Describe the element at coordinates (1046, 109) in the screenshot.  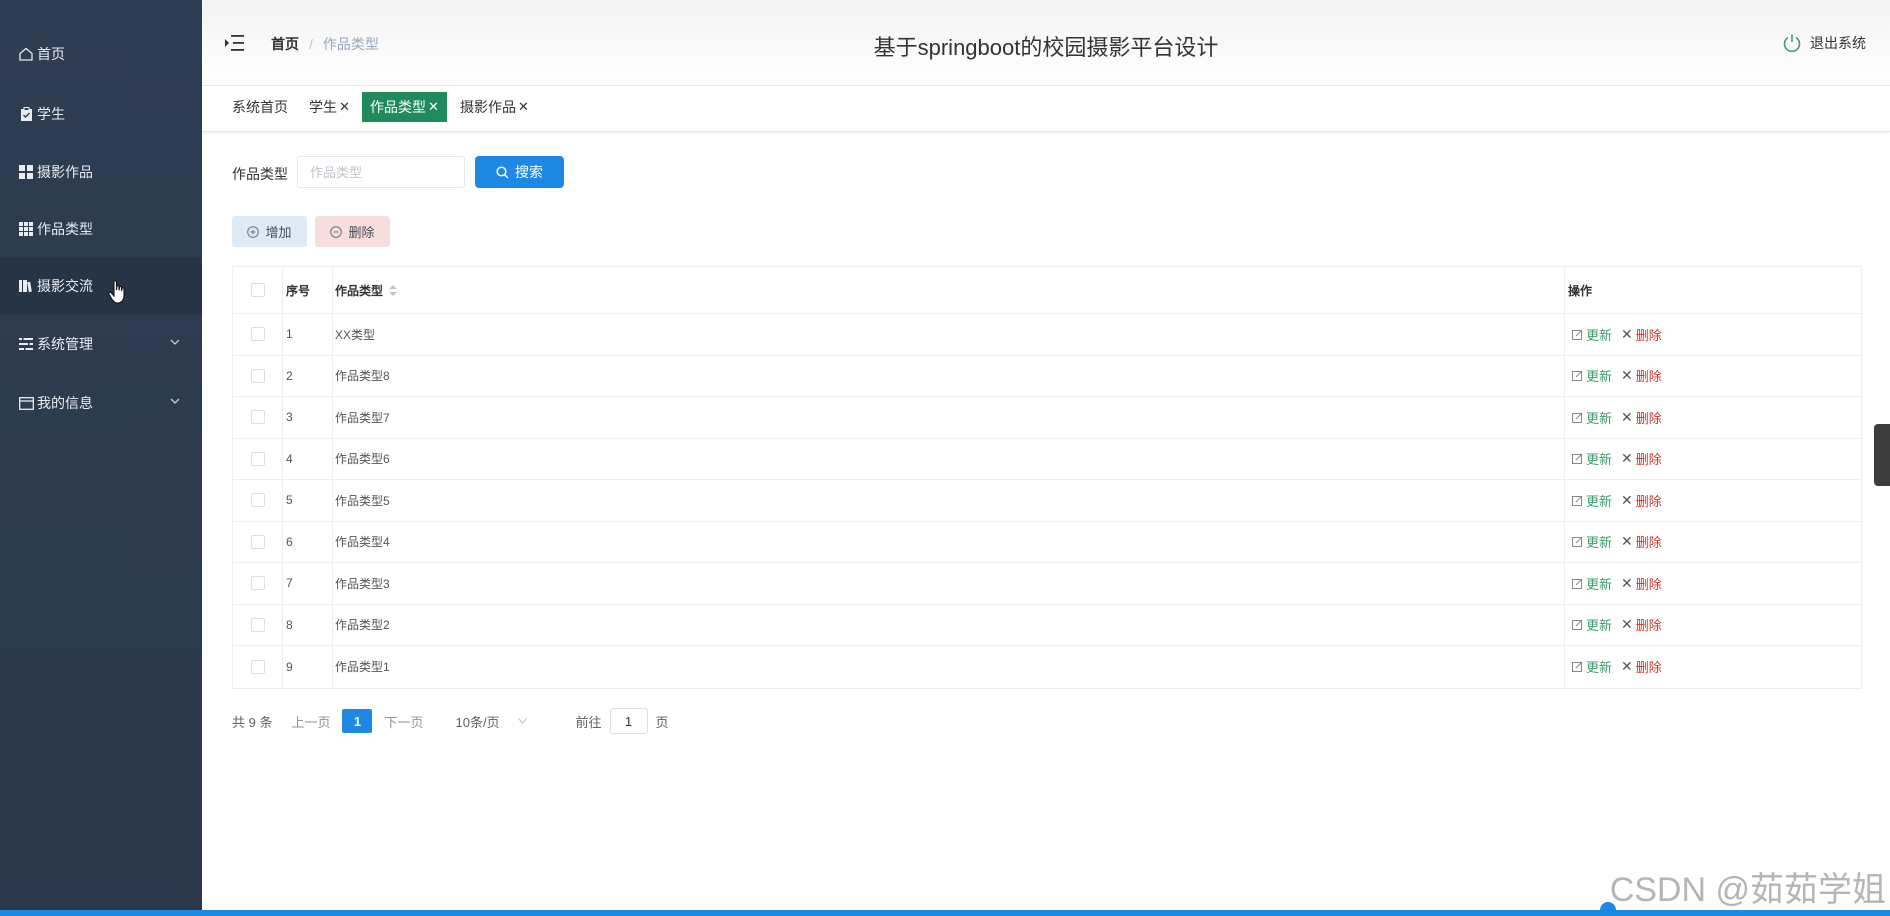
I see `tags-view-bar: 系统首页 学生 ✕ 作品类型 ✕ 摄影作品 ✕` at that location.